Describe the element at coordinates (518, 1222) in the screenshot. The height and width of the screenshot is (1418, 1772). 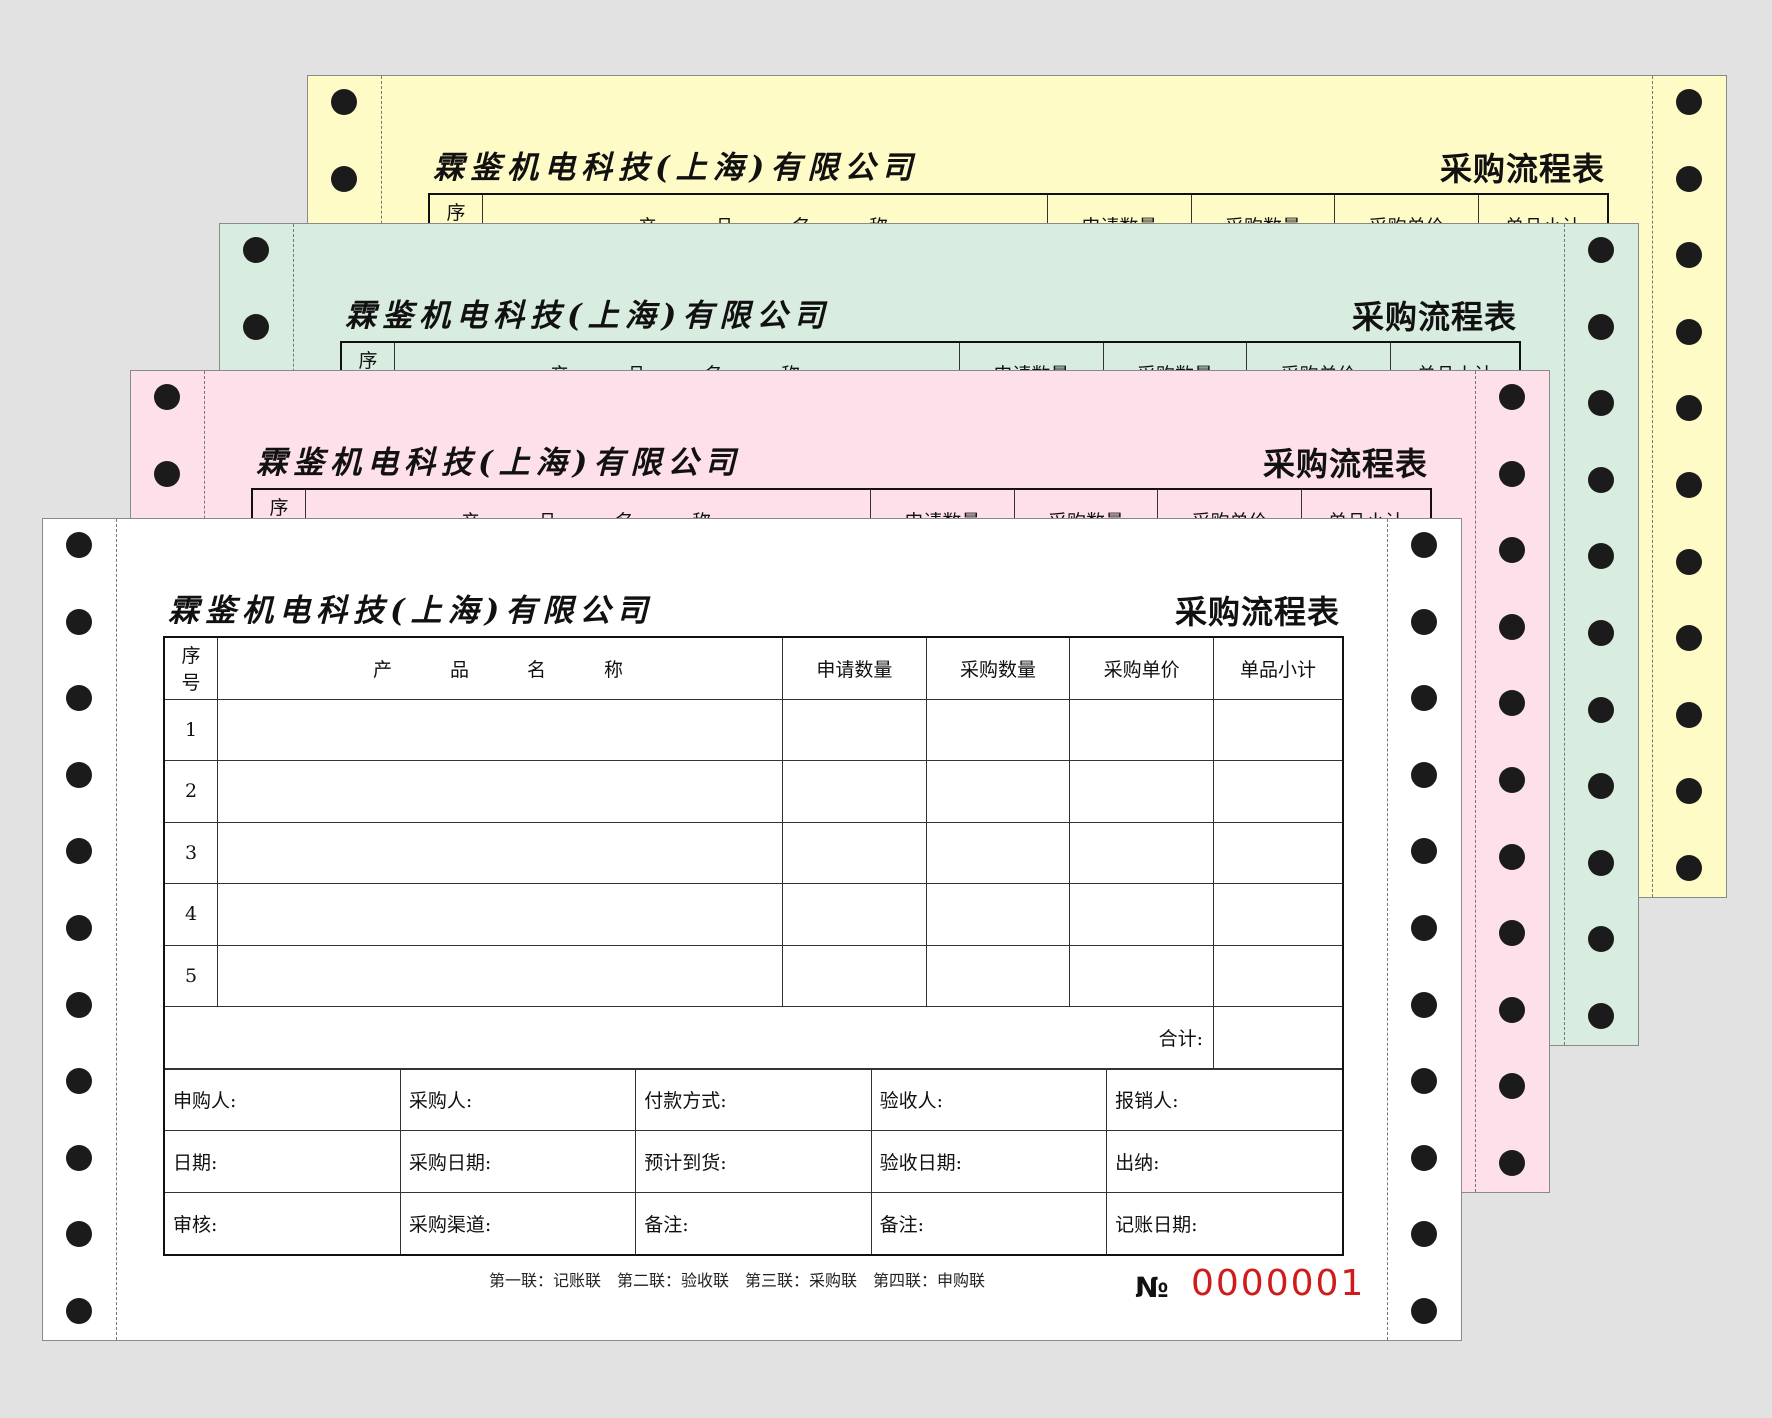
I see `purchase-channel-field: 采购渠道:` at that location.